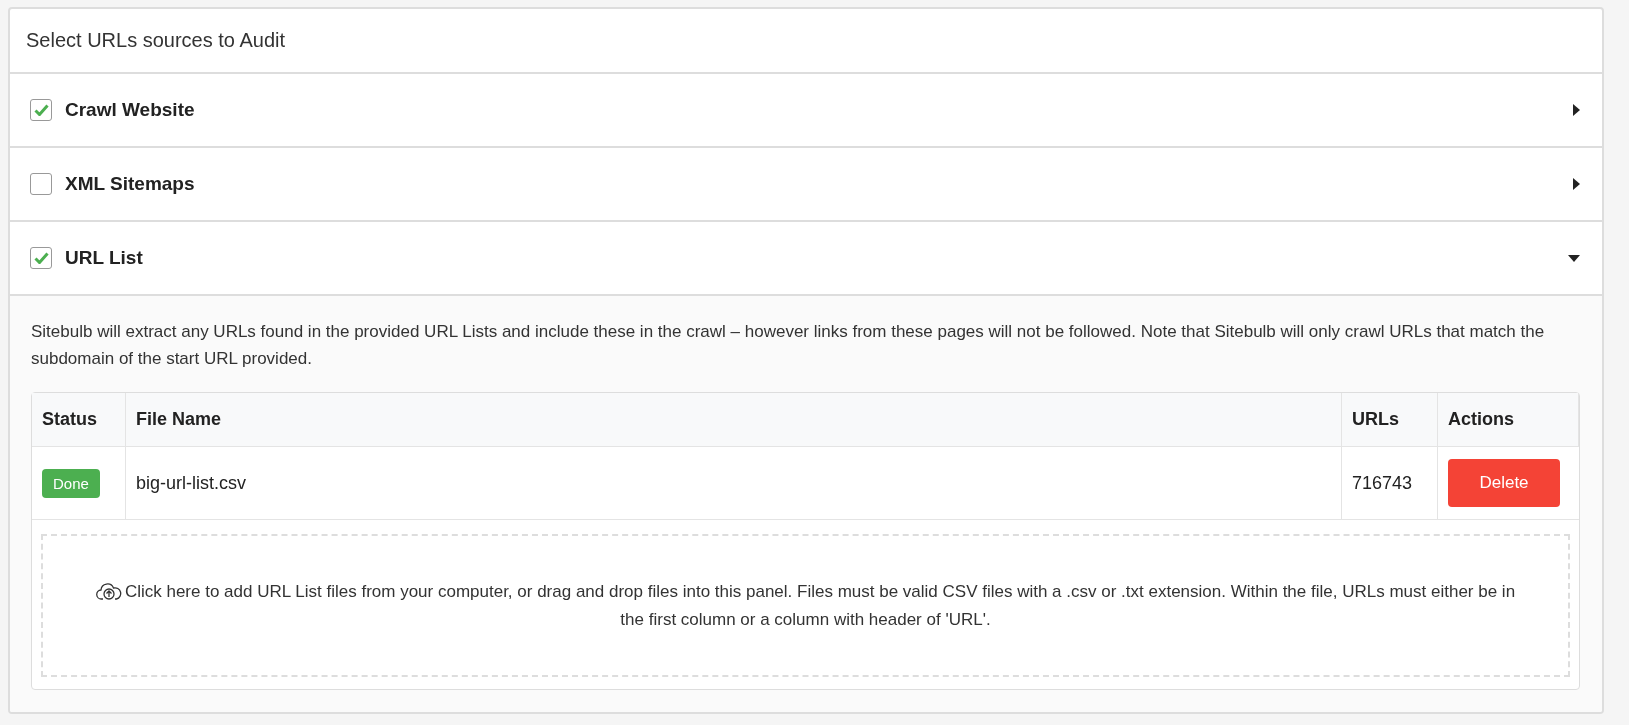 This screenshot has height=725, width=1629. I want to click on drop-zone-text: Click here to add URL List files from your computer, or drag and drop files into this panel. Files must be valid CSV files with a .csv or .txt extension. Within the file, URLs must either be in the first column or a column with header of 'URL'., so click(805, 605).